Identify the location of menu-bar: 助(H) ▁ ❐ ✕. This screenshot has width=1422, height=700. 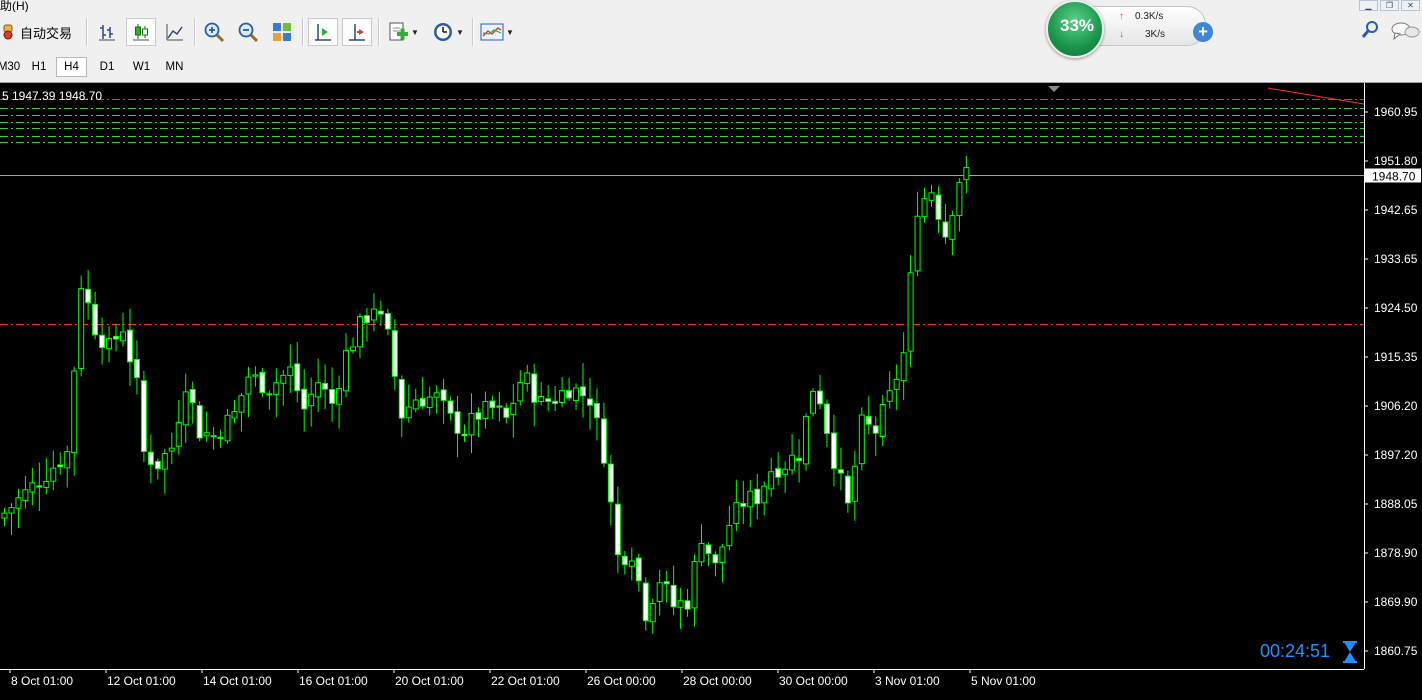
(711, 6).